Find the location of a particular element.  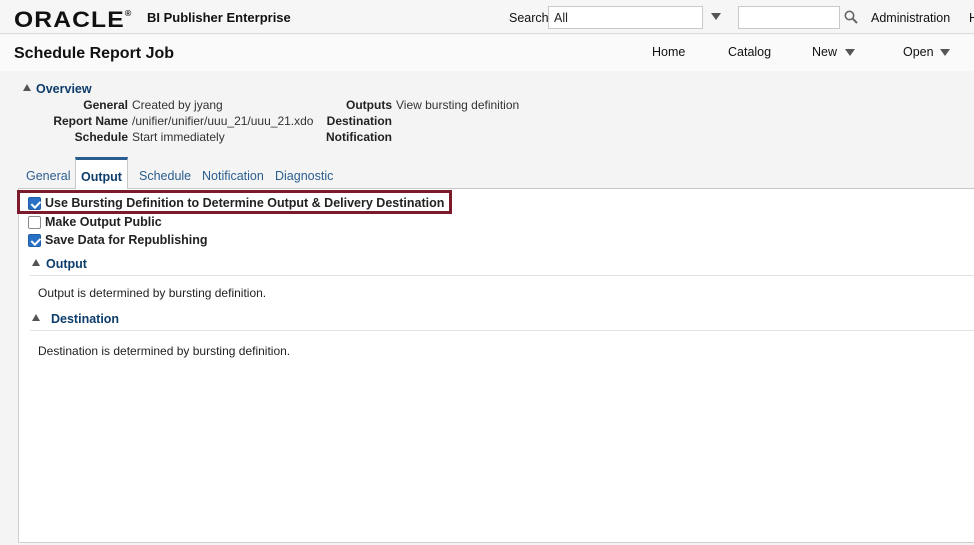

report-name-value: /unifier/unifier/uuu_21/uuu_21.xdo is located at coordinates (223, 121).